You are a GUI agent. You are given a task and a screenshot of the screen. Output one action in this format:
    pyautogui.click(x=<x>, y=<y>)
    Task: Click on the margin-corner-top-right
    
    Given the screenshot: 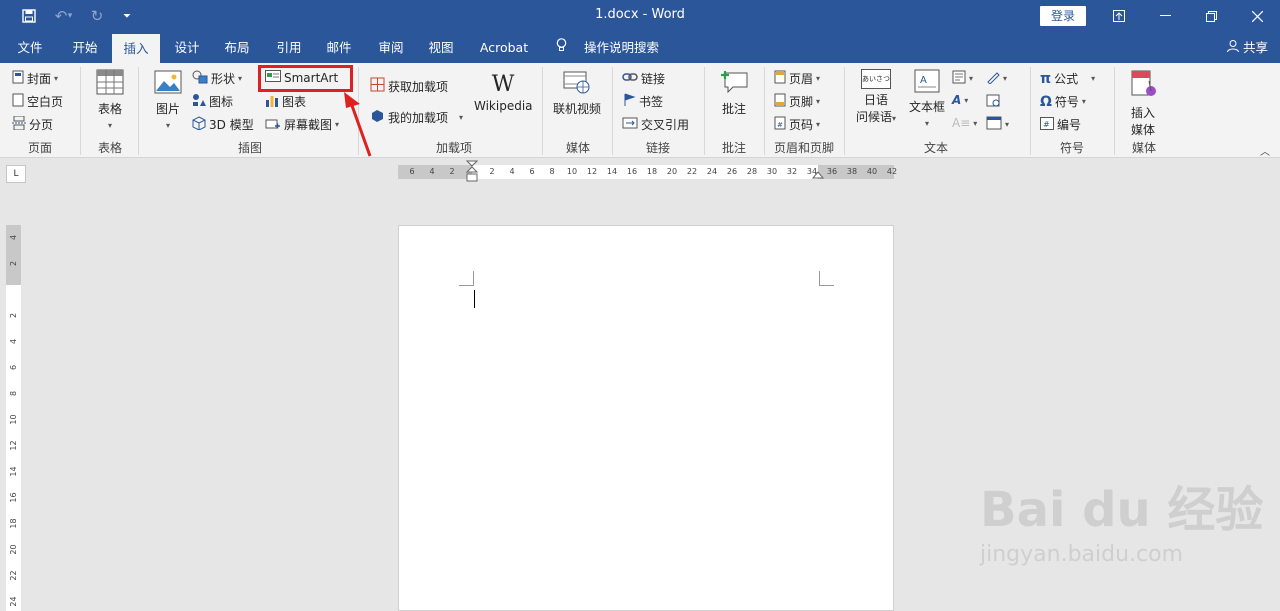 What is the action you would take?
    pyautogui.click(x=826, y=278)
    